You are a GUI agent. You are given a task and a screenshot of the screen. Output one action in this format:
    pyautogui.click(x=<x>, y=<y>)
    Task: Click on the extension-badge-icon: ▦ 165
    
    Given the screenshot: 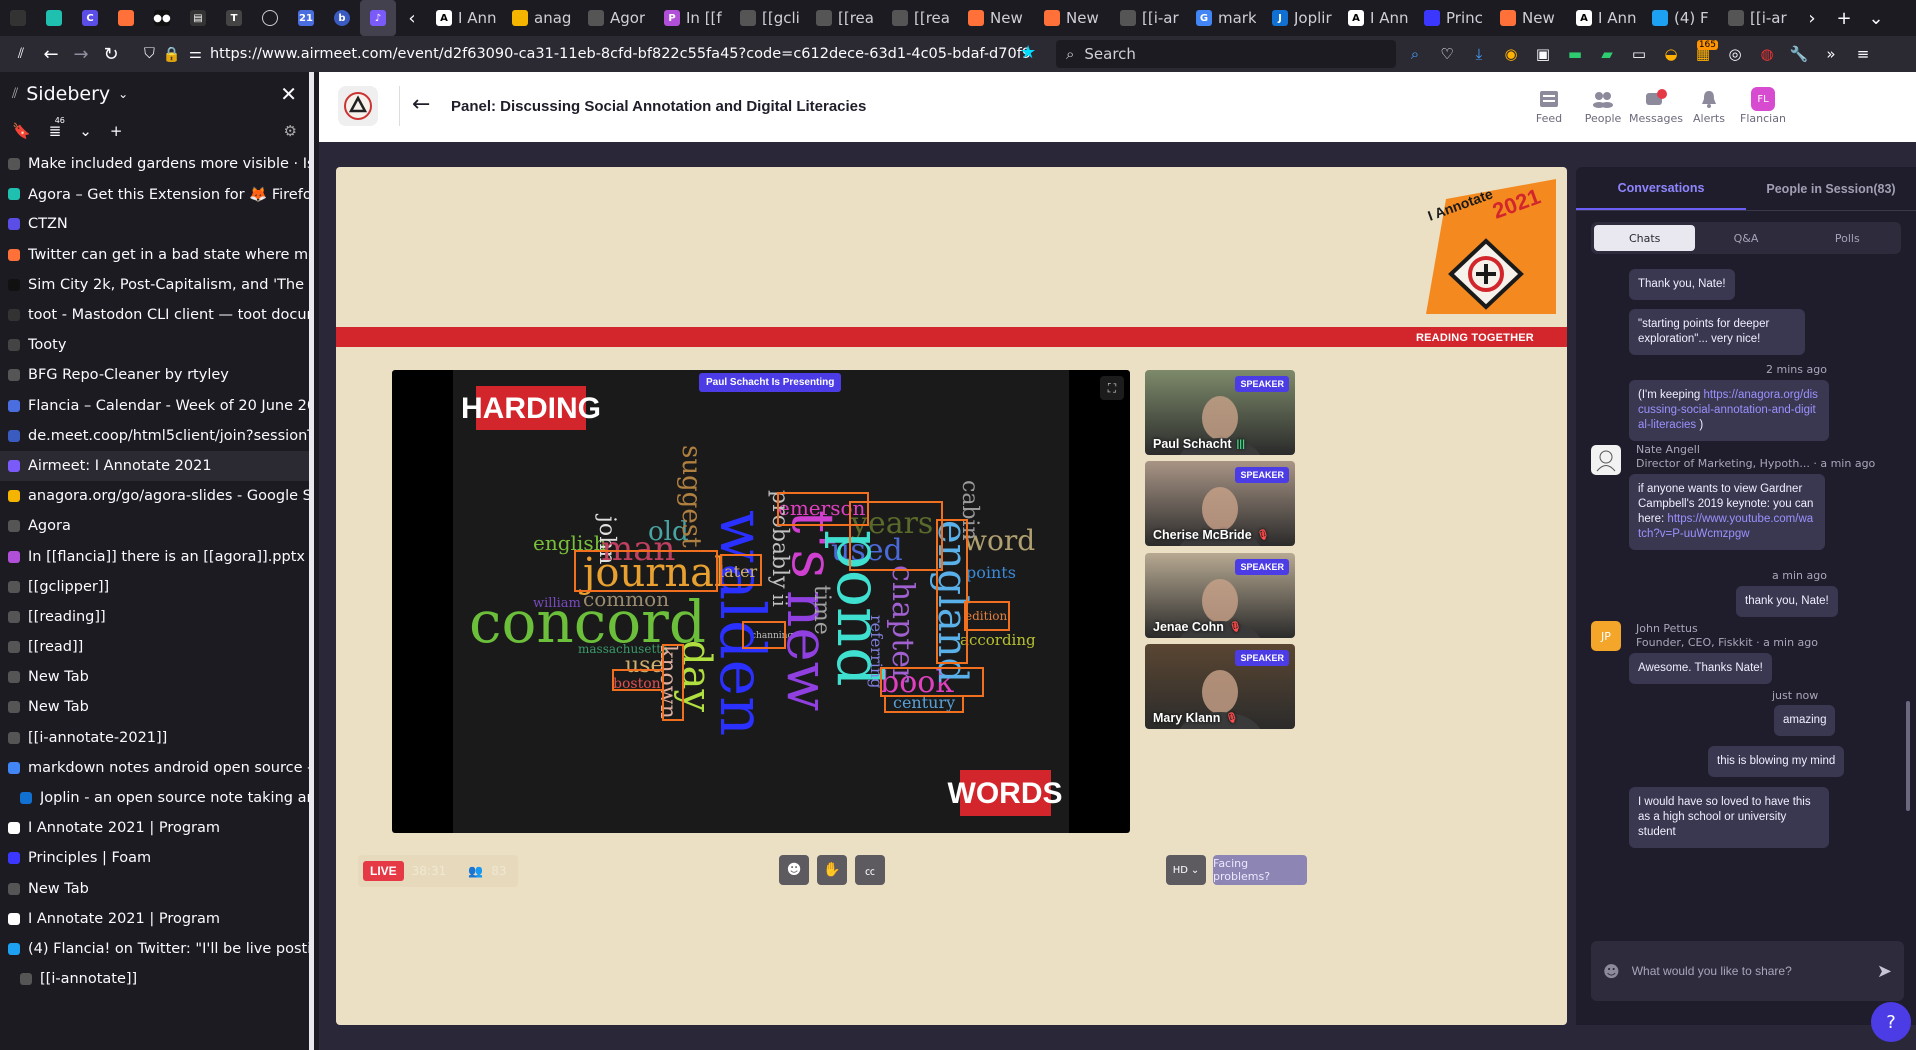 What is the action you would take?
    pyautogui.click(x=1704, y=54)
    